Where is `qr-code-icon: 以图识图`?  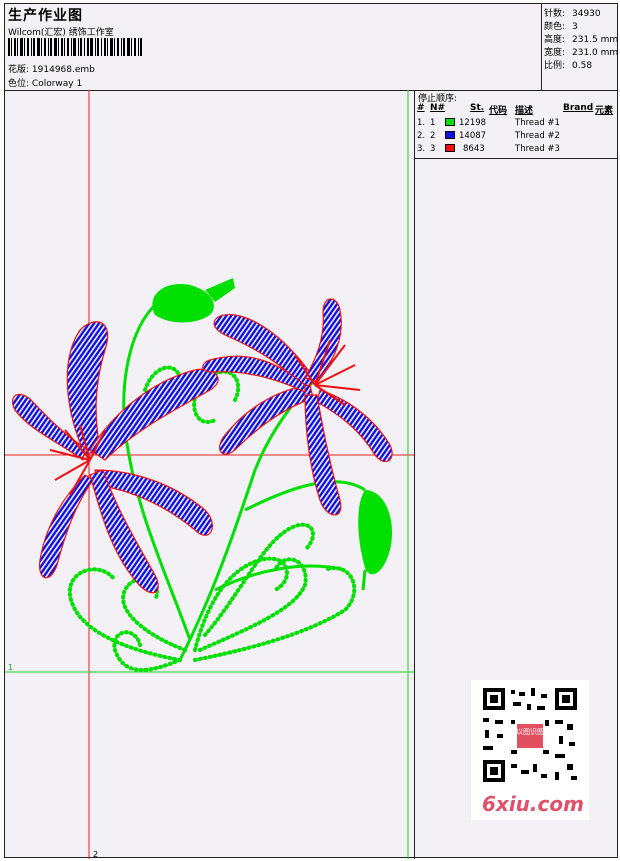 qr-code-icon: 以图识图 is located at coordinates (530, 735).